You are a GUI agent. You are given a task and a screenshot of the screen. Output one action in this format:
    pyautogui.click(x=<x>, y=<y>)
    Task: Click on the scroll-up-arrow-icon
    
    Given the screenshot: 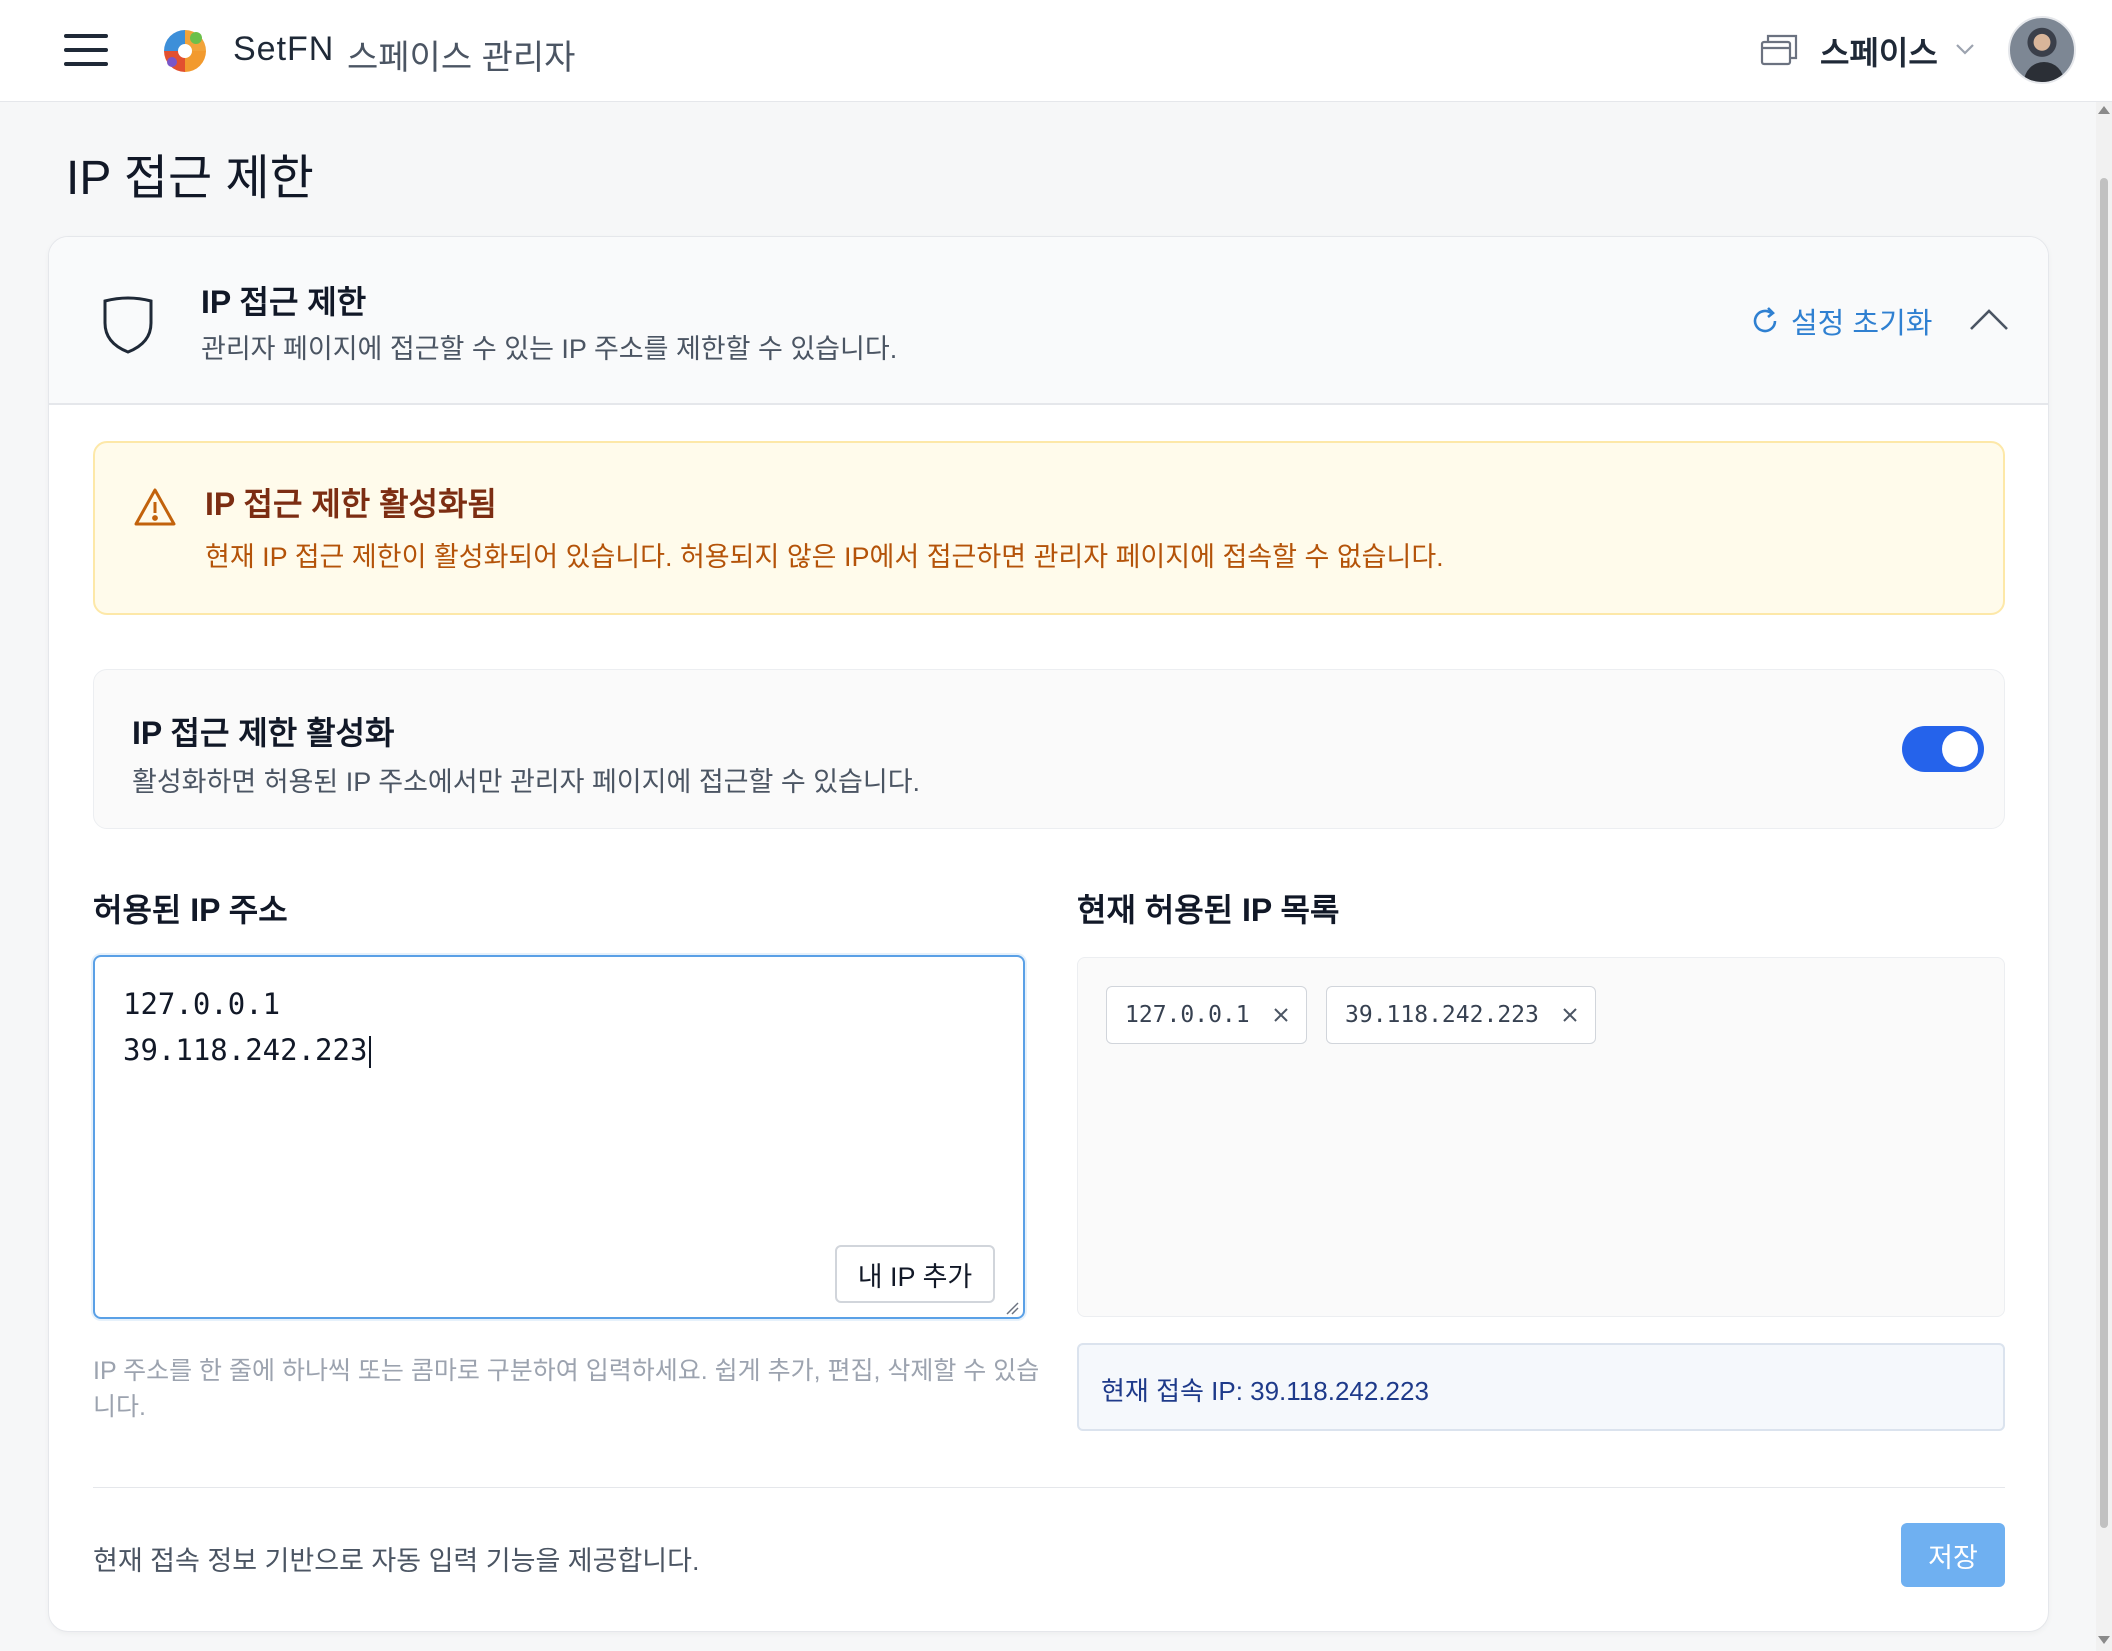 What is the action you would take?
    pyautogui.click(x=2104, y=110)
    